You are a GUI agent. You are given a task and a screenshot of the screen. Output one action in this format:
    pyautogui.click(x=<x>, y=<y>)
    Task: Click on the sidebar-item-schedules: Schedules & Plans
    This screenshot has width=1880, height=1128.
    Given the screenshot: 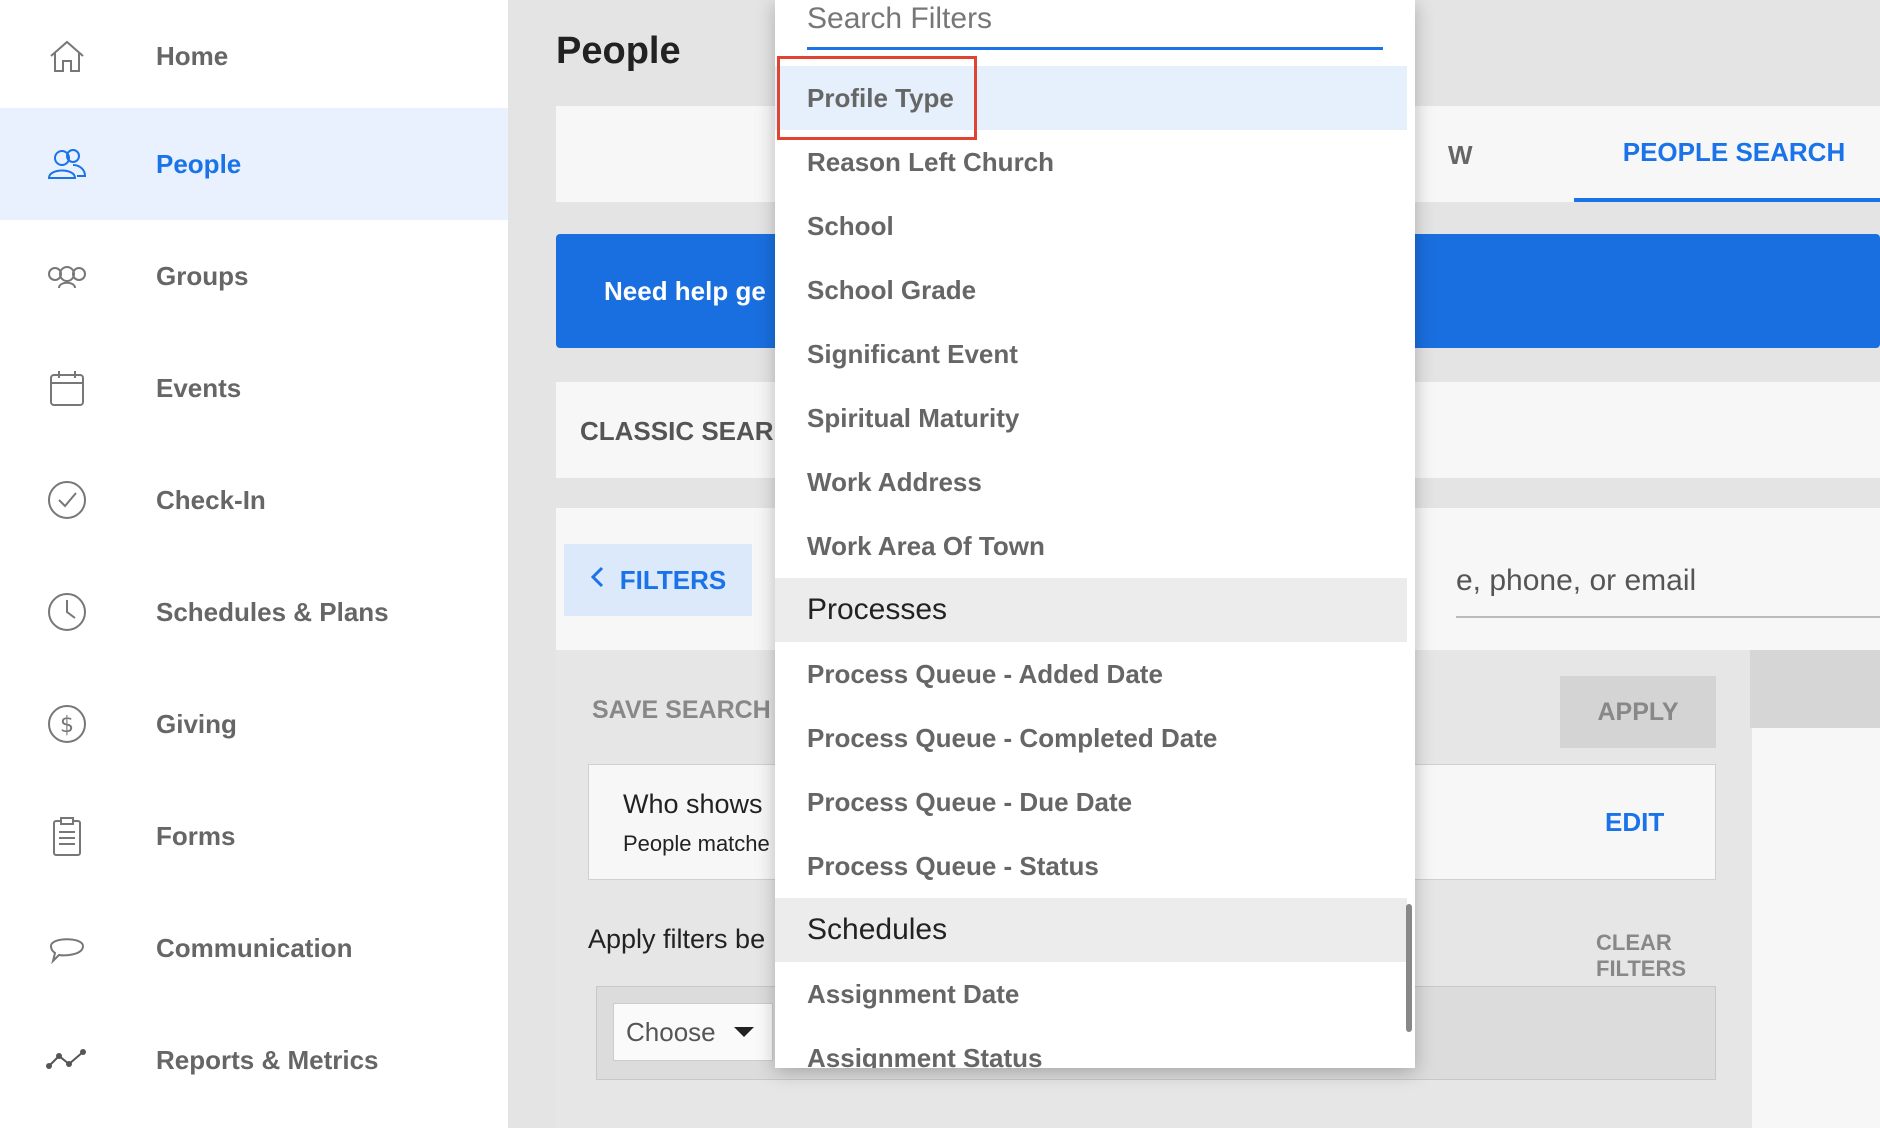 What is the action you would take?
    pyautogui.click(x=254, y=612)
    